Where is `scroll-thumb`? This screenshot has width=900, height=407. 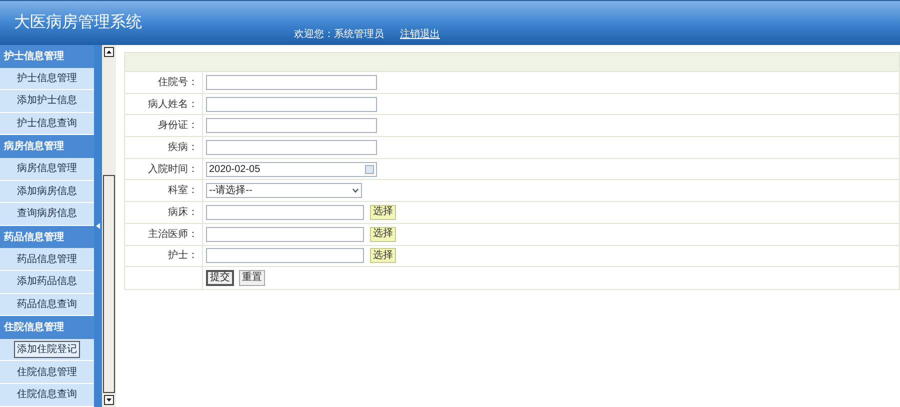 scroll-thumb is located at coordinates (109, 284).